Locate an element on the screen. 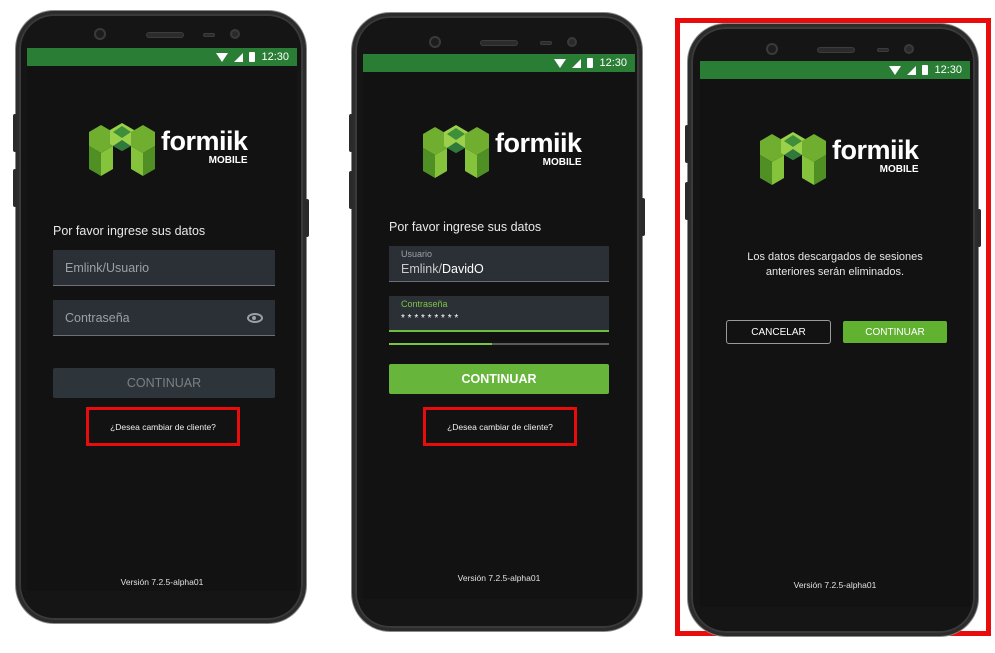  user-prefix: Emlink/ is located at coordinates (421, 269).